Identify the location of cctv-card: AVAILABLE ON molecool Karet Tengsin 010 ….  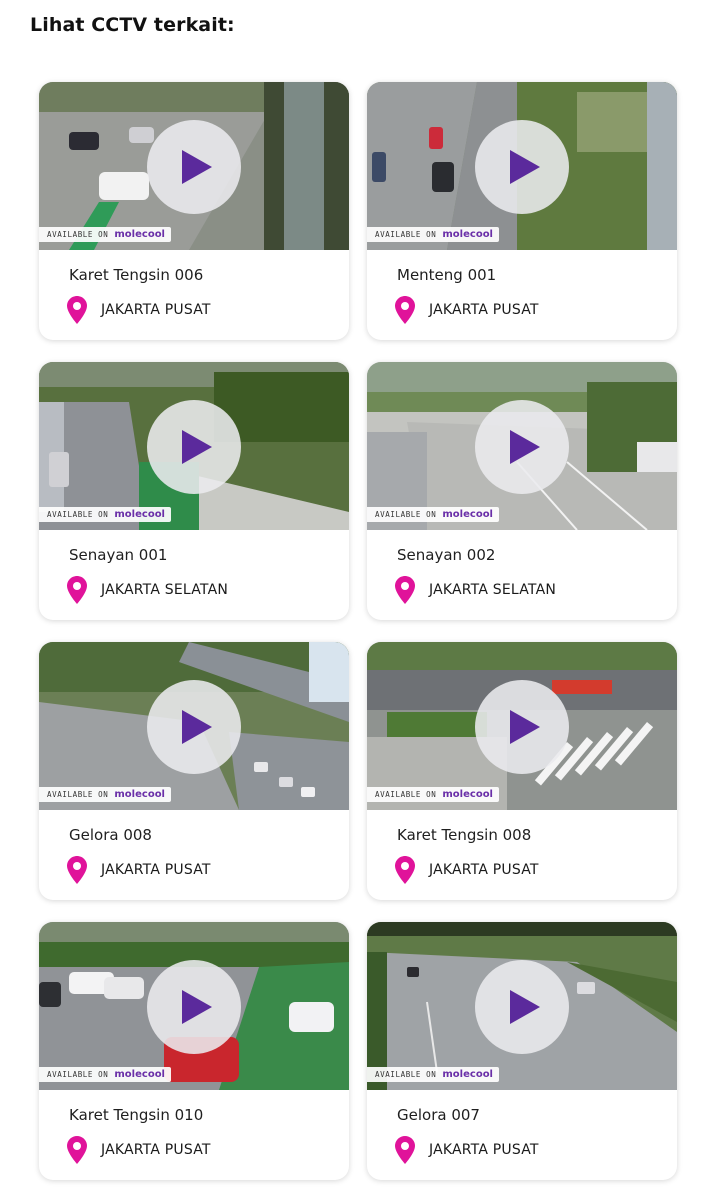
(194, 1051).